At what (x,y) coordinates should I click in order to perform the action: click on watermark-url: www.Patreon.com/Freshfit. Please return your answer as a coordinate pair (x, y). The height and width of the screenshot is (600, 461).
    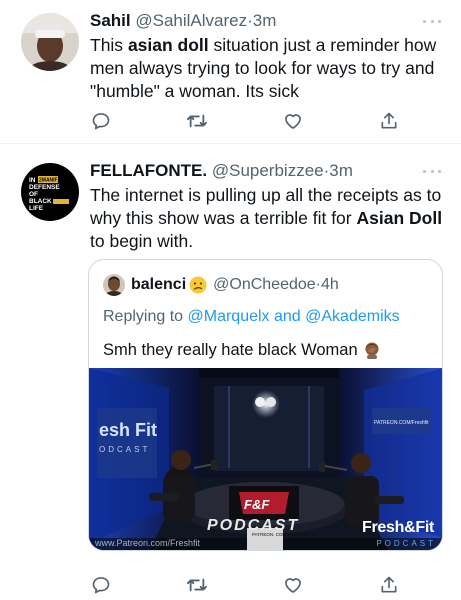
    Looking at the image, I should click on (148, 543).